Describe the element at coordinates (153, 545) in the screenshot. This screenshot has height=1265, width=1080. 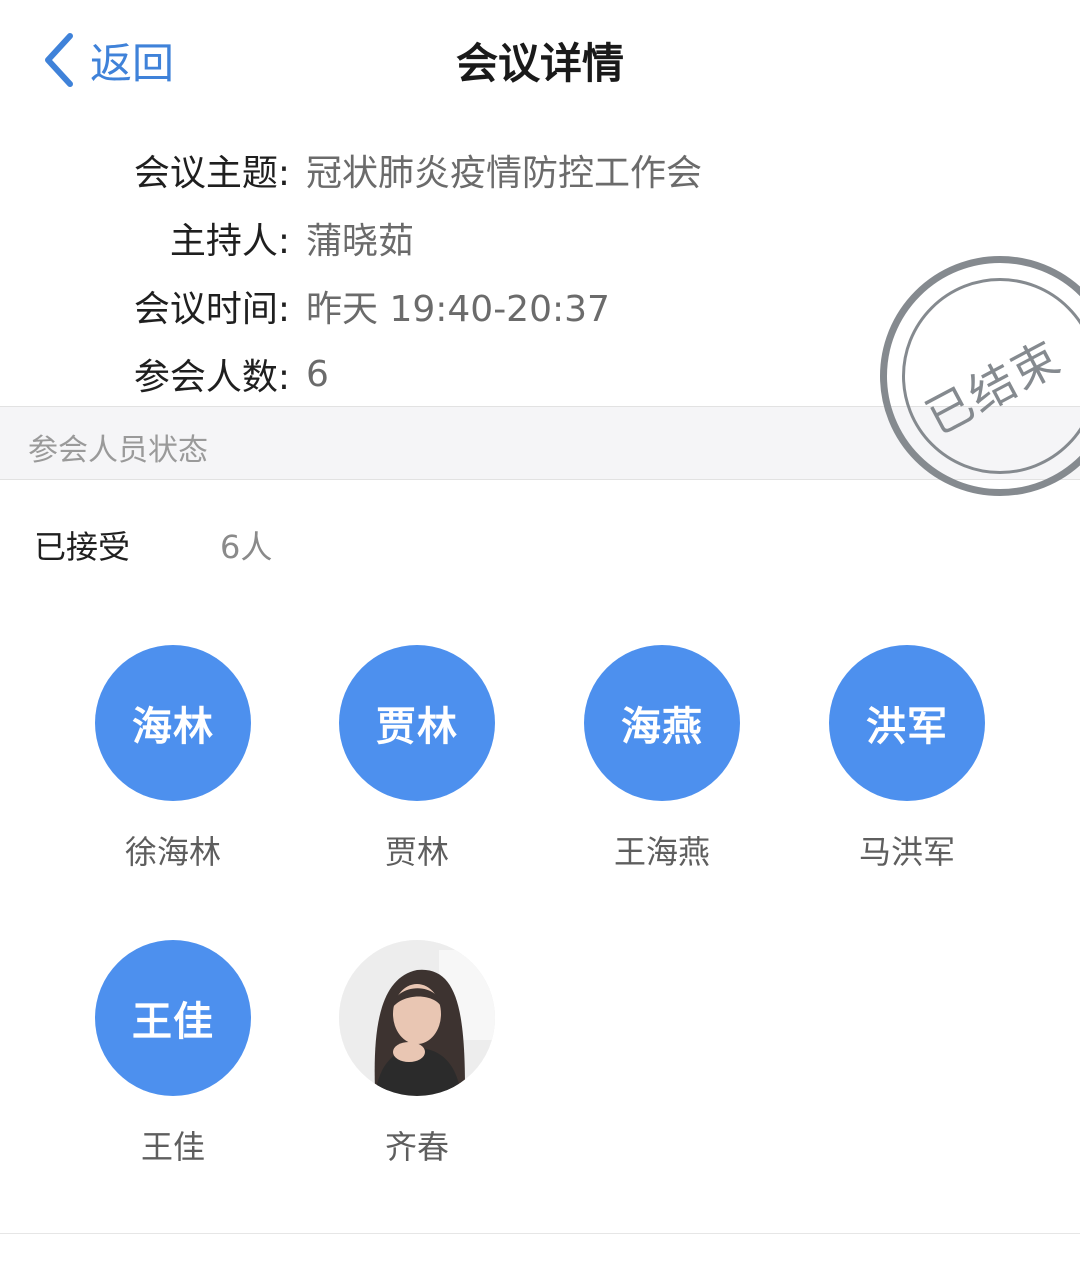
I see `accepted-row: 已接受 6人` at that location.